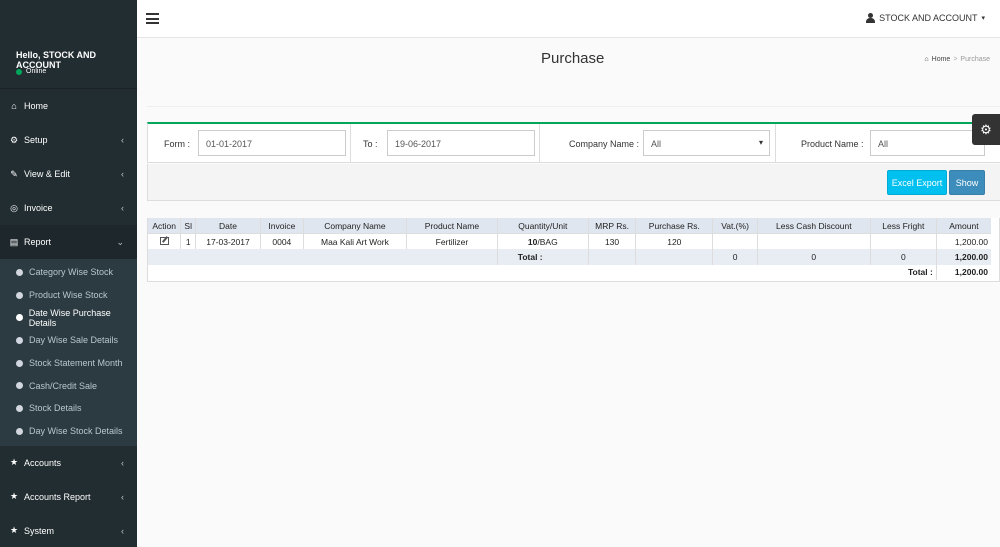 The width and height of the screenshot is (1000, 547). Describe the element at coordinates (68, 208) in the screenshot. I see `sidebar-item-invoice: ◎ Invoice ‹` at that location.